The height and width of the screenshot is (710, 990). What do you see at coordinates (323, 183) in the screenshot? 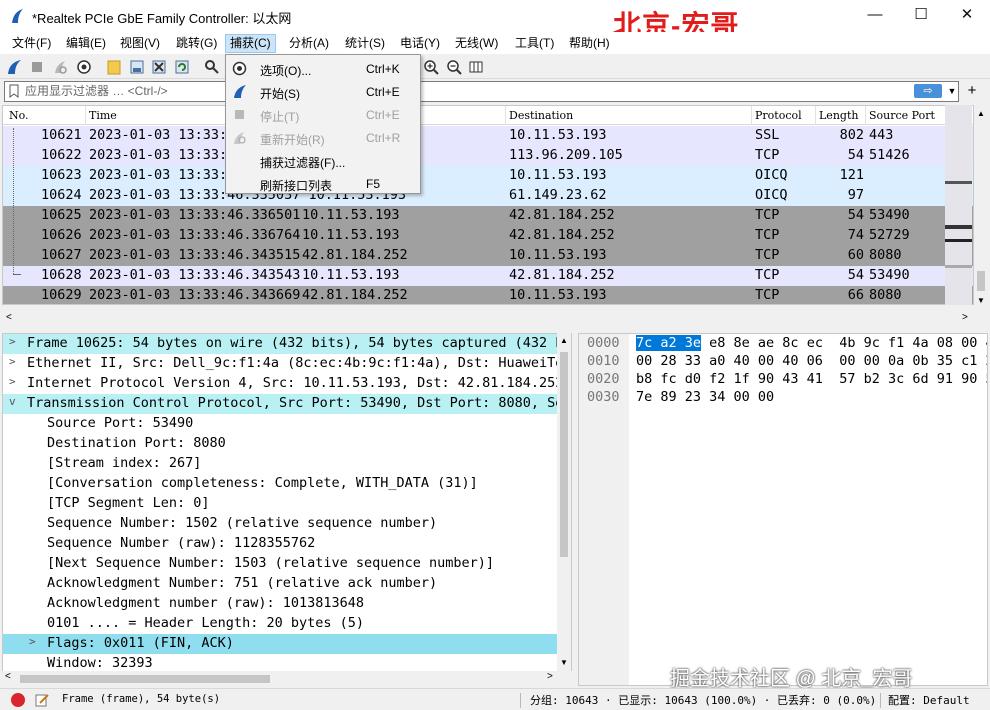
I see `capture-menu-item: 刷新接口列表 F5` at bounding box center [323, 183].